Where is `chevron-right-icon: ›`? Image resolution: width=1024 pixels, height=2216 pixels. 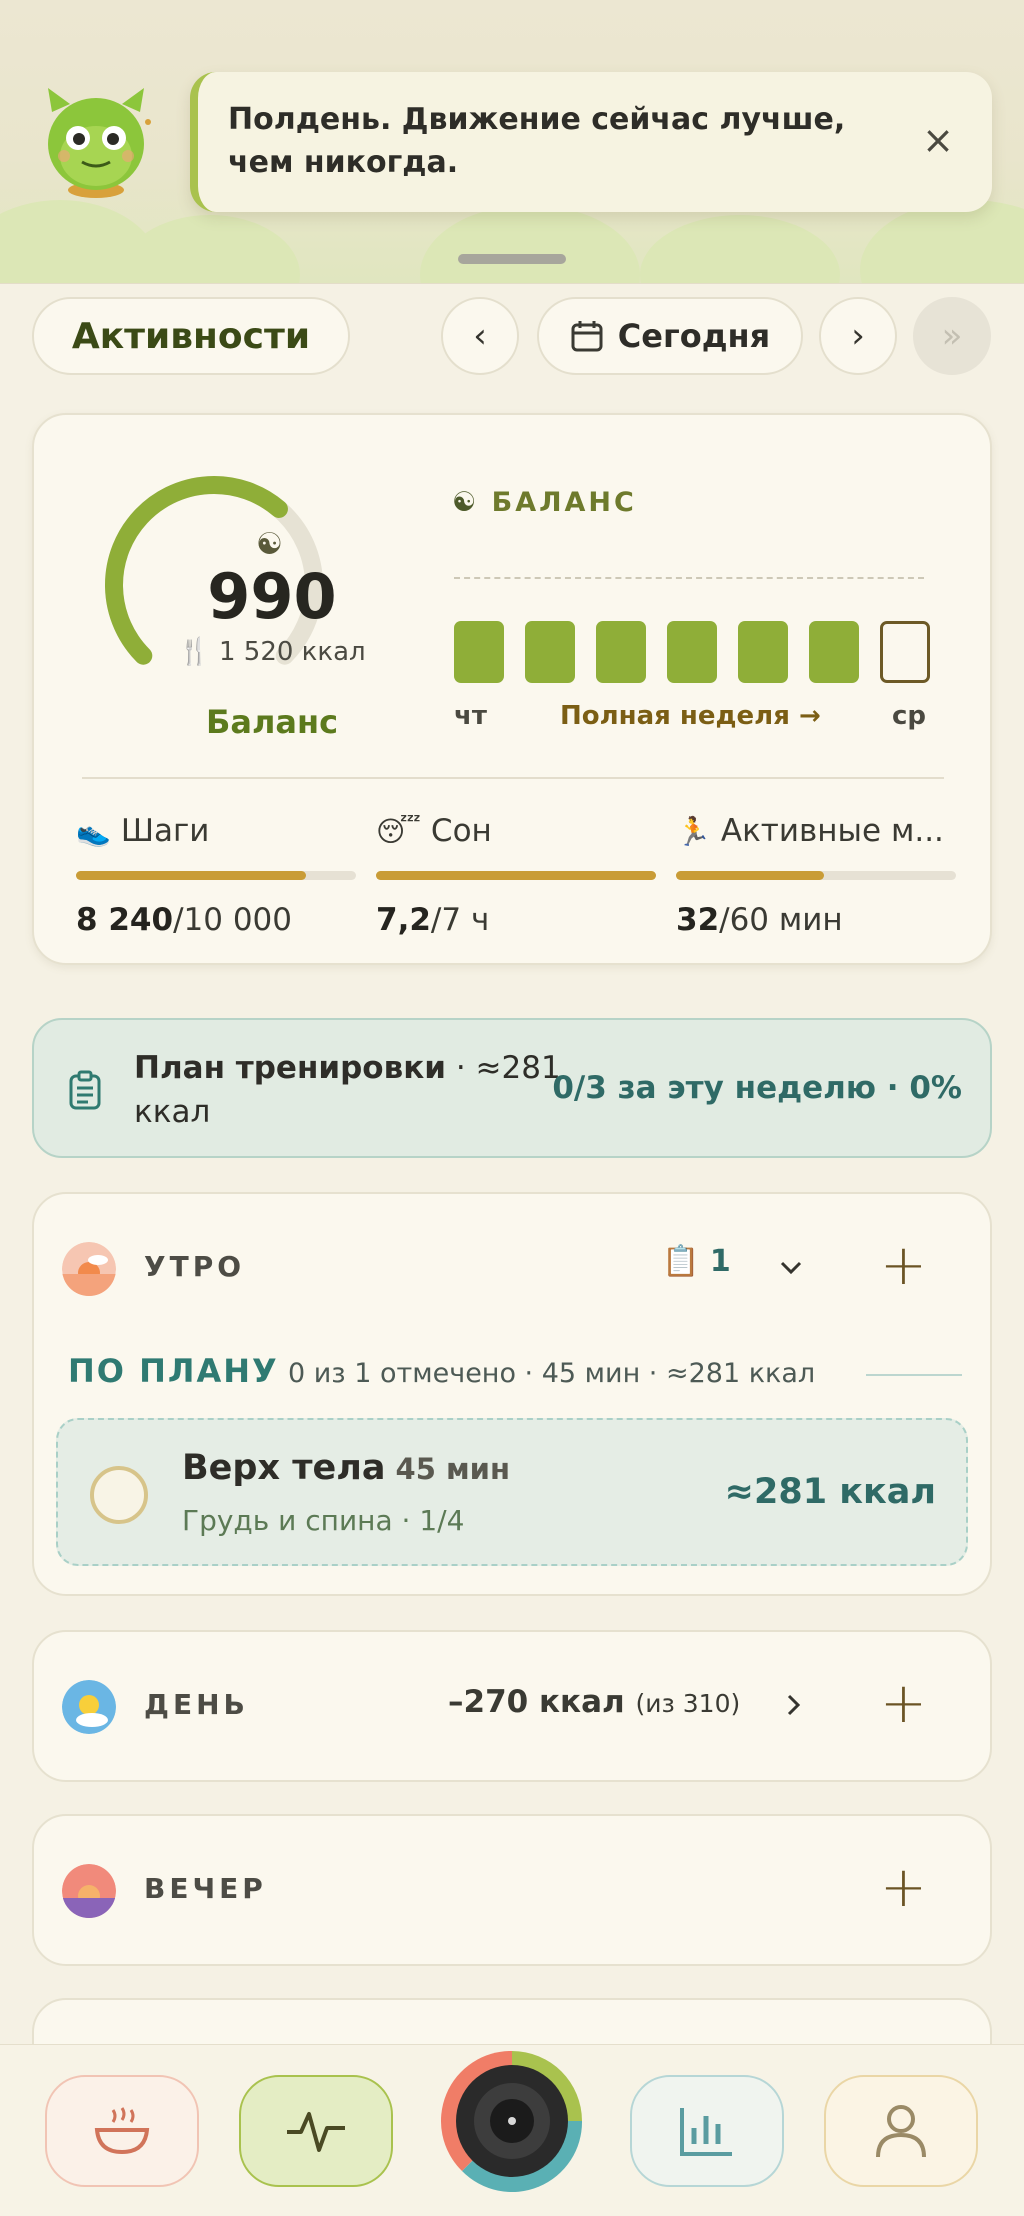 chevron-right-icon: › is located at coordinates (858, 336).